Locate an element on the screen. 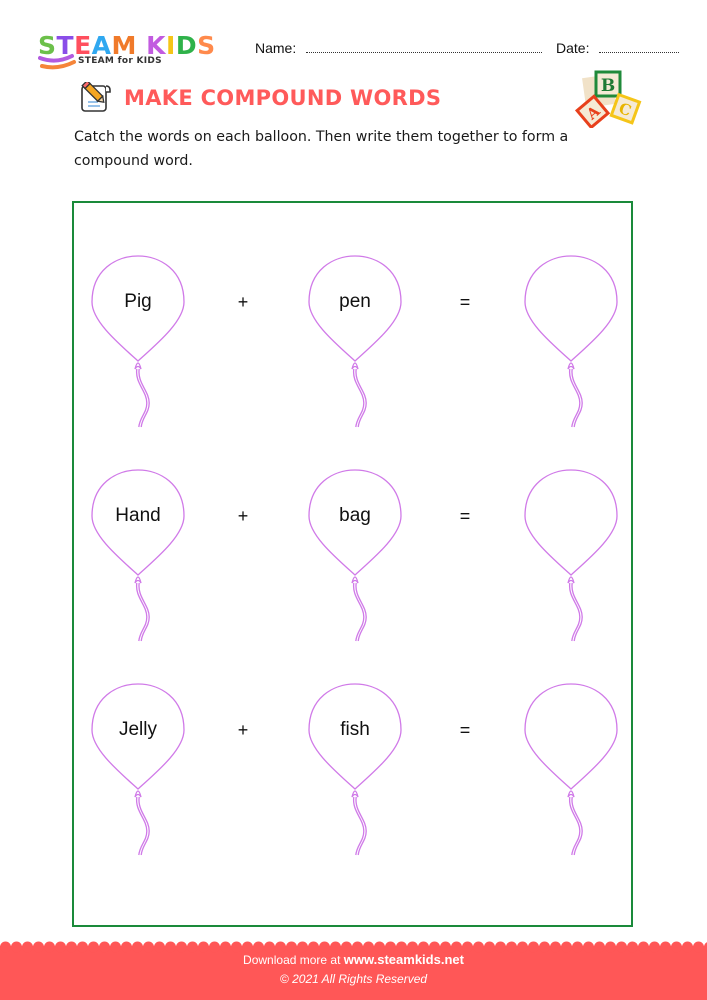  name-field is located at coordinates (424, 47).